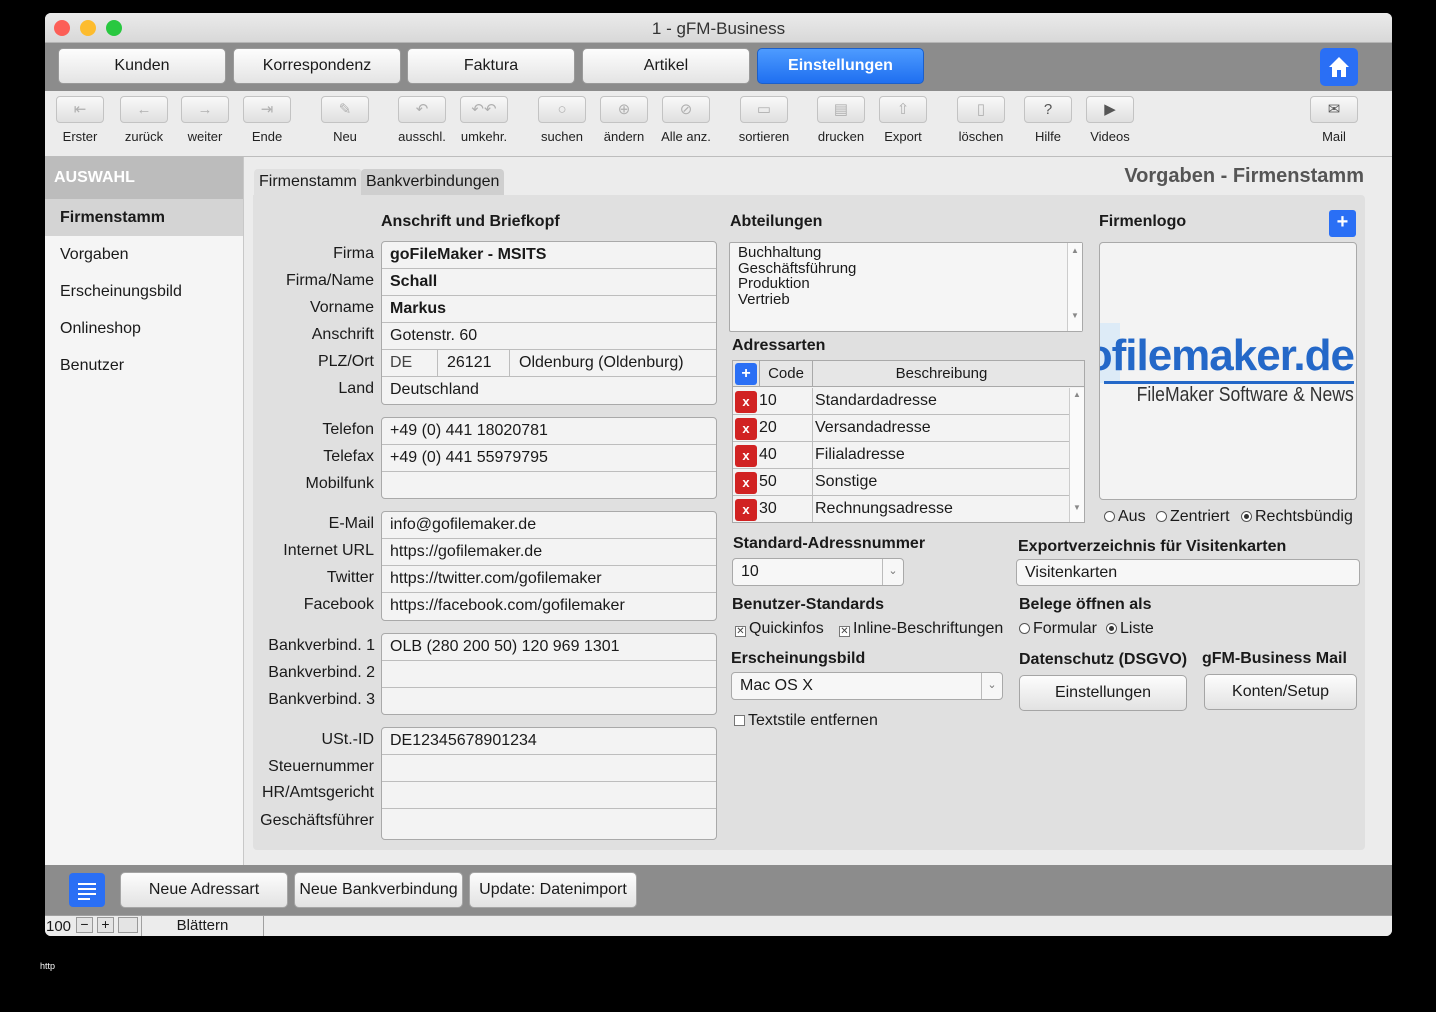 This screenshot has width=1436, height=1012. I want to click on list-item: Buchhaltung, so click(797, 253).